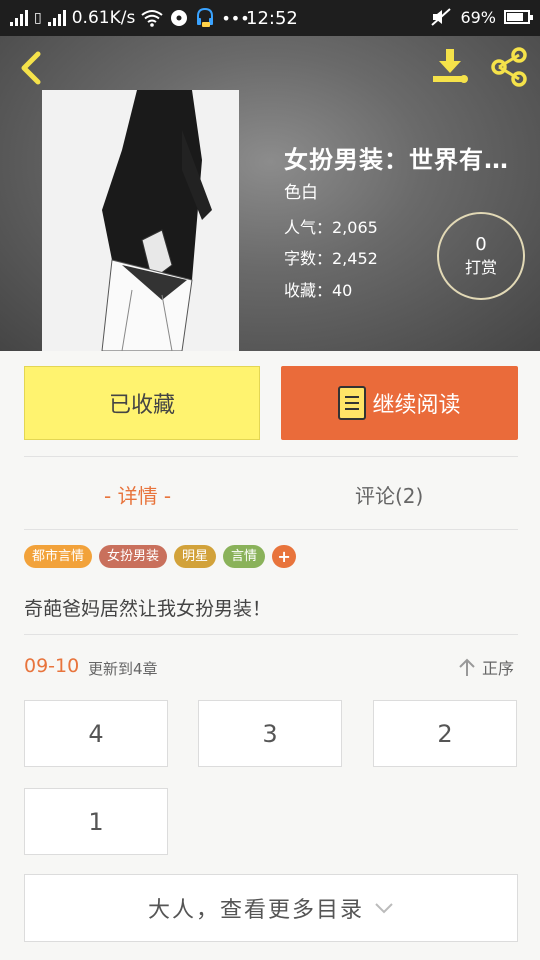  Describe the element at coordinates (96, 733) in the screenshot. I see `chapter-item: 4` at that location.